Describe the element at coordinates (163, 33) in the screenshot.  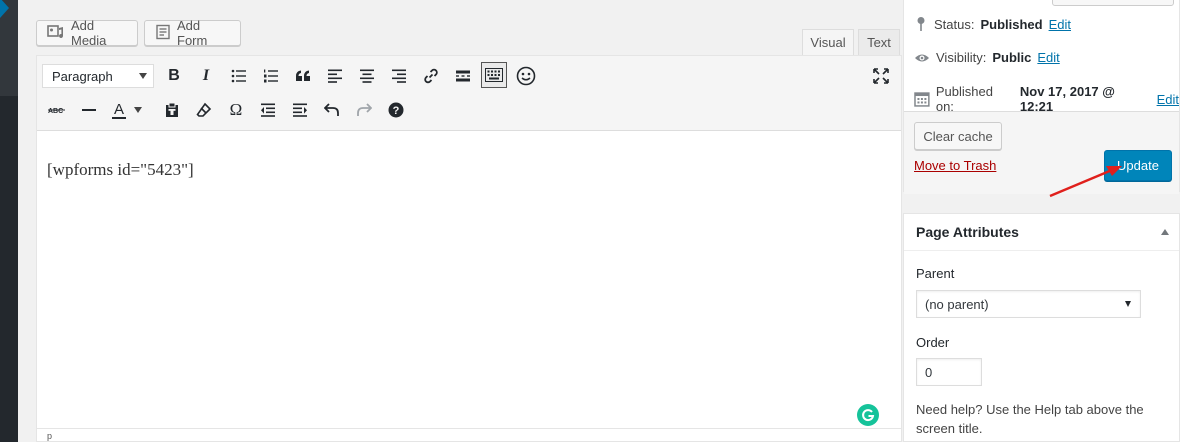
I see `form-icon` at that location.